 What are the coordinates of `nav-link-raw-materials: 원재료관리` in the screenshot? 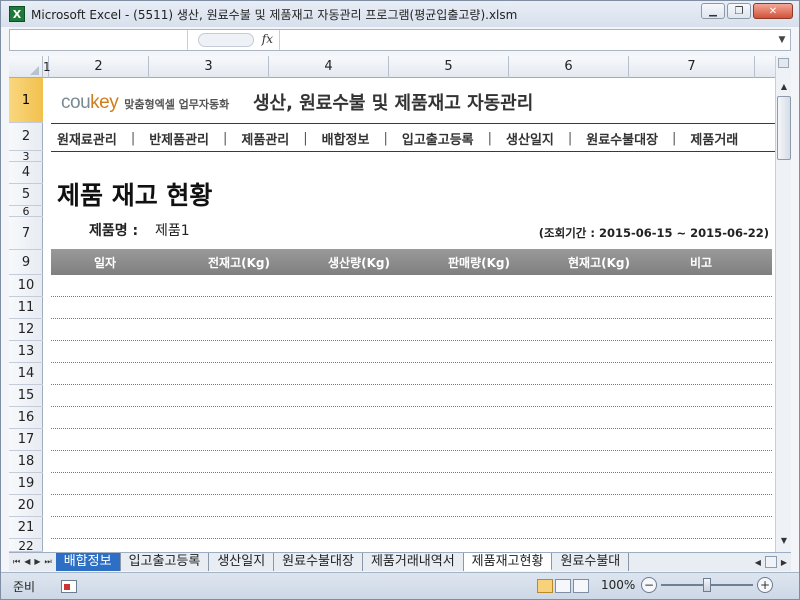 It's located at (87, 138).